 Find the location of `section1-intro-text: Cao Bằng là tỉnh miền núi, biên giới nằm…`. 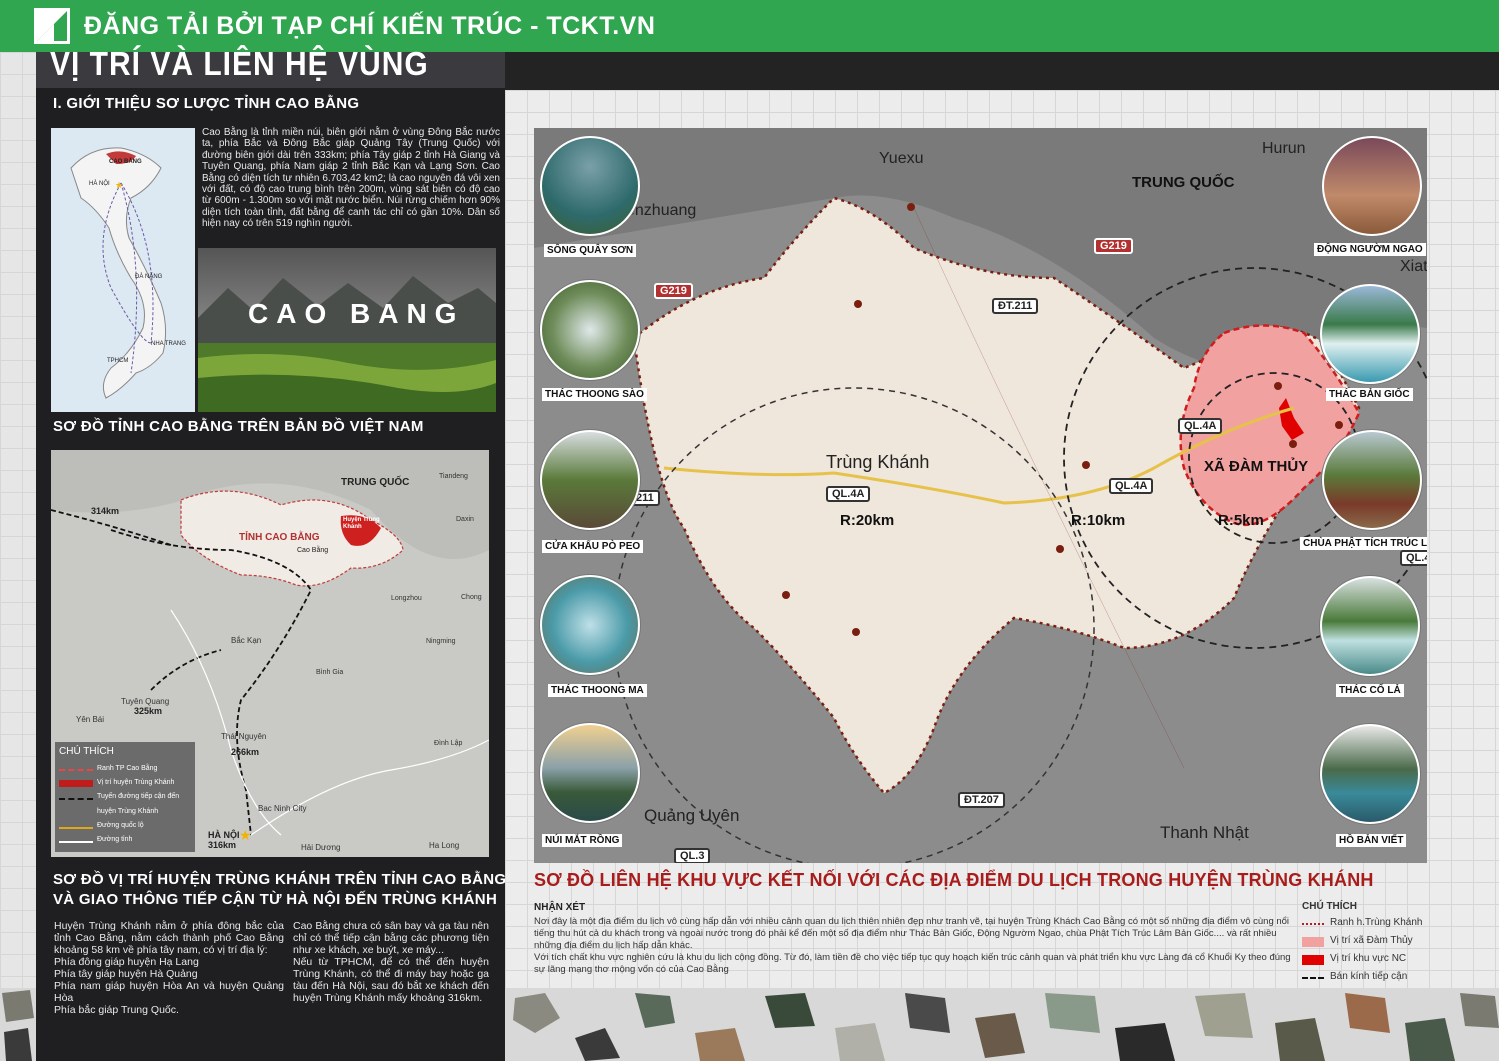

section1-intro-text: Cao Bằng là tỉnh miền núi, biên giới nằm… is located at coordinates (351, 178).